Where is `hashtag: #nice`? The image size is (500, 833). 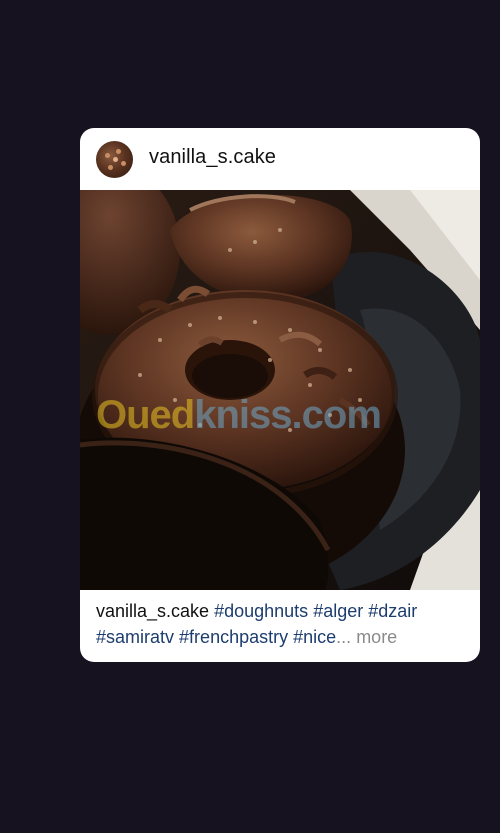 hashtag: #nice is located at coordinates (314, 637).